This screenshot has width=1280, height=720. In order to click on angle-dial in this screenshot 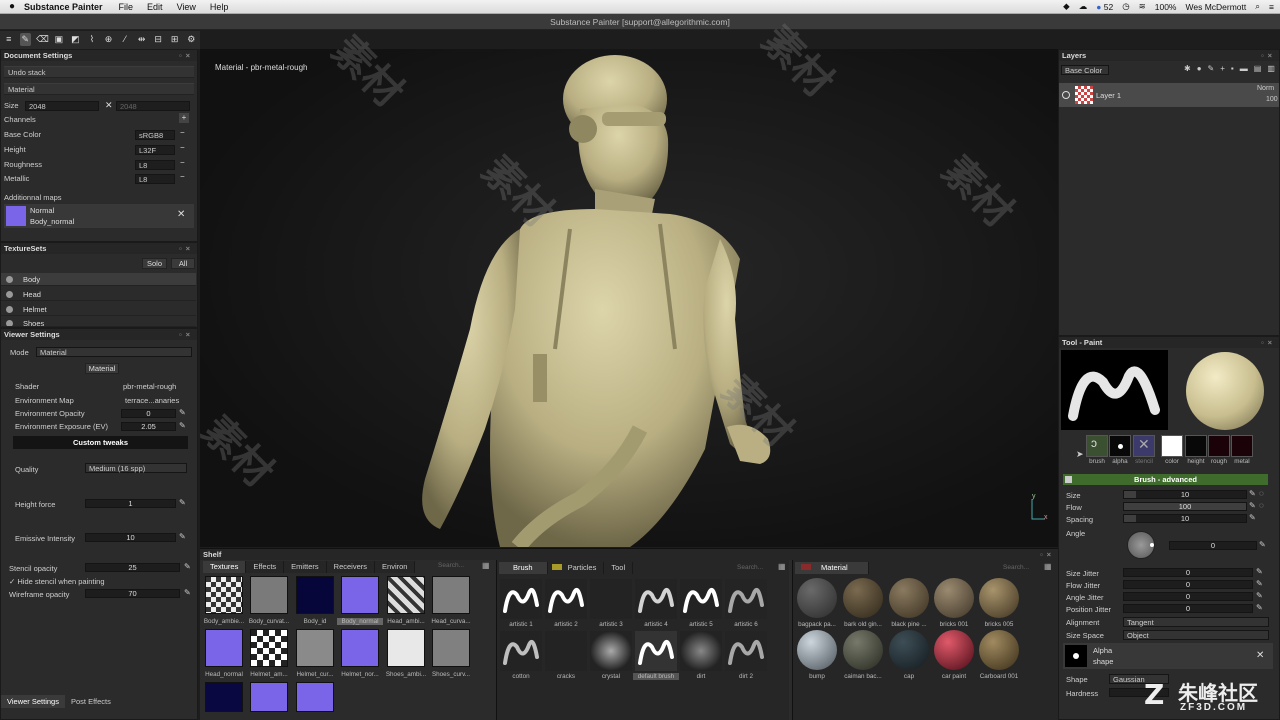, I will do `click(1141, 545)`.